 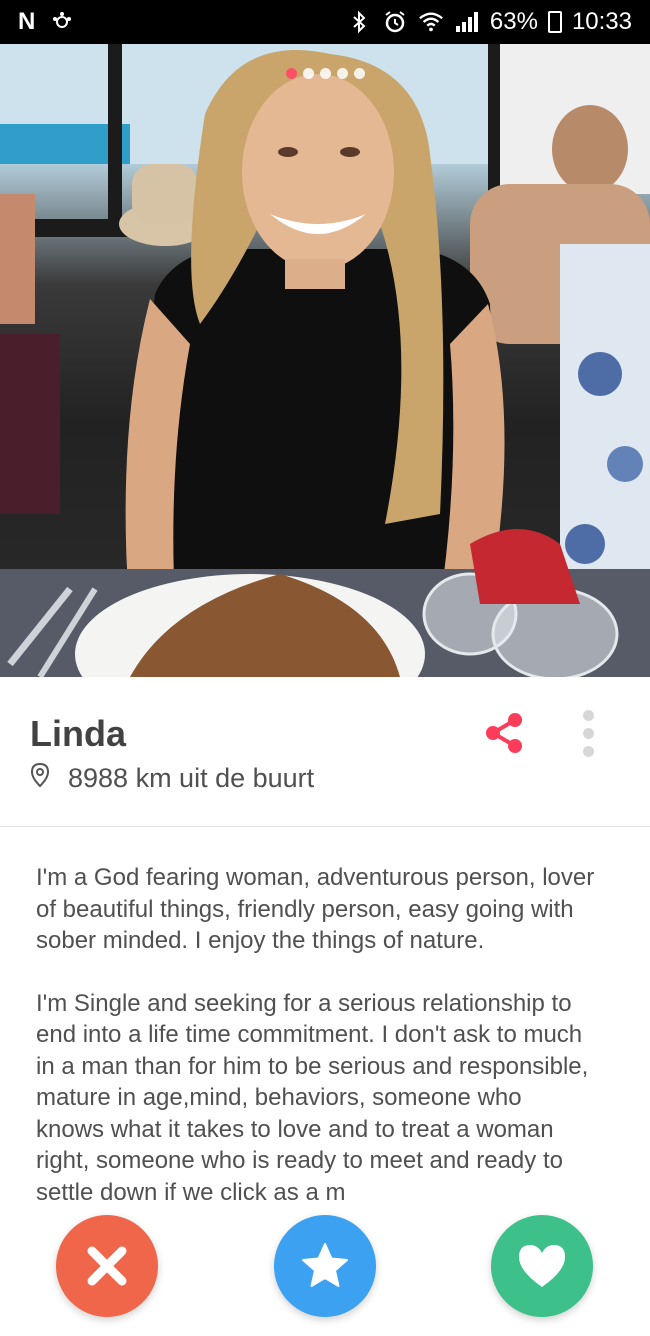 I want to click on signal-icon, so click(x=467, y=22).